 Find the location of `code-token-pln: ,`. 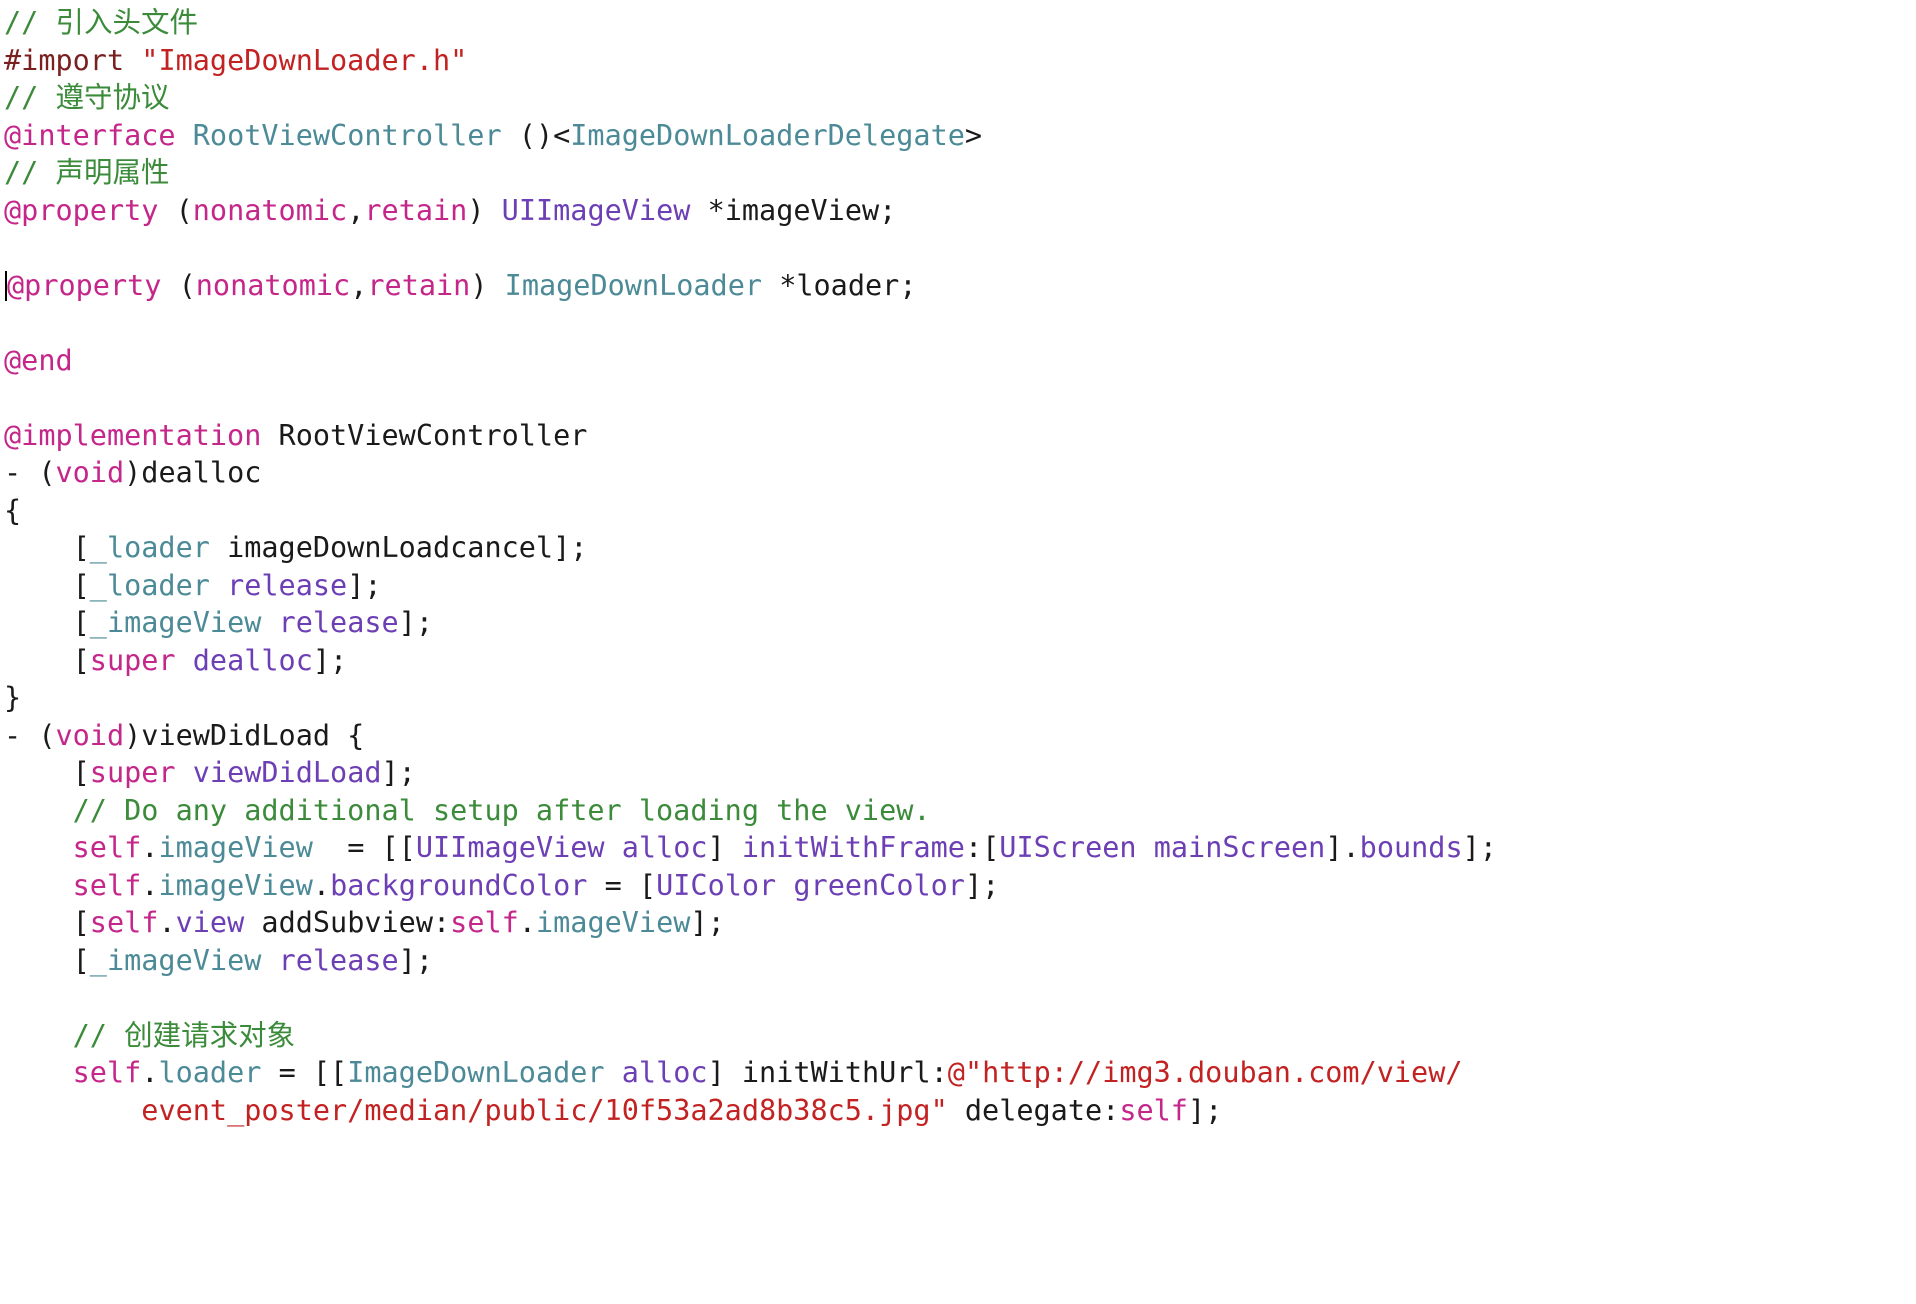

code-token-pln: , is located at coordinates (356, 210).